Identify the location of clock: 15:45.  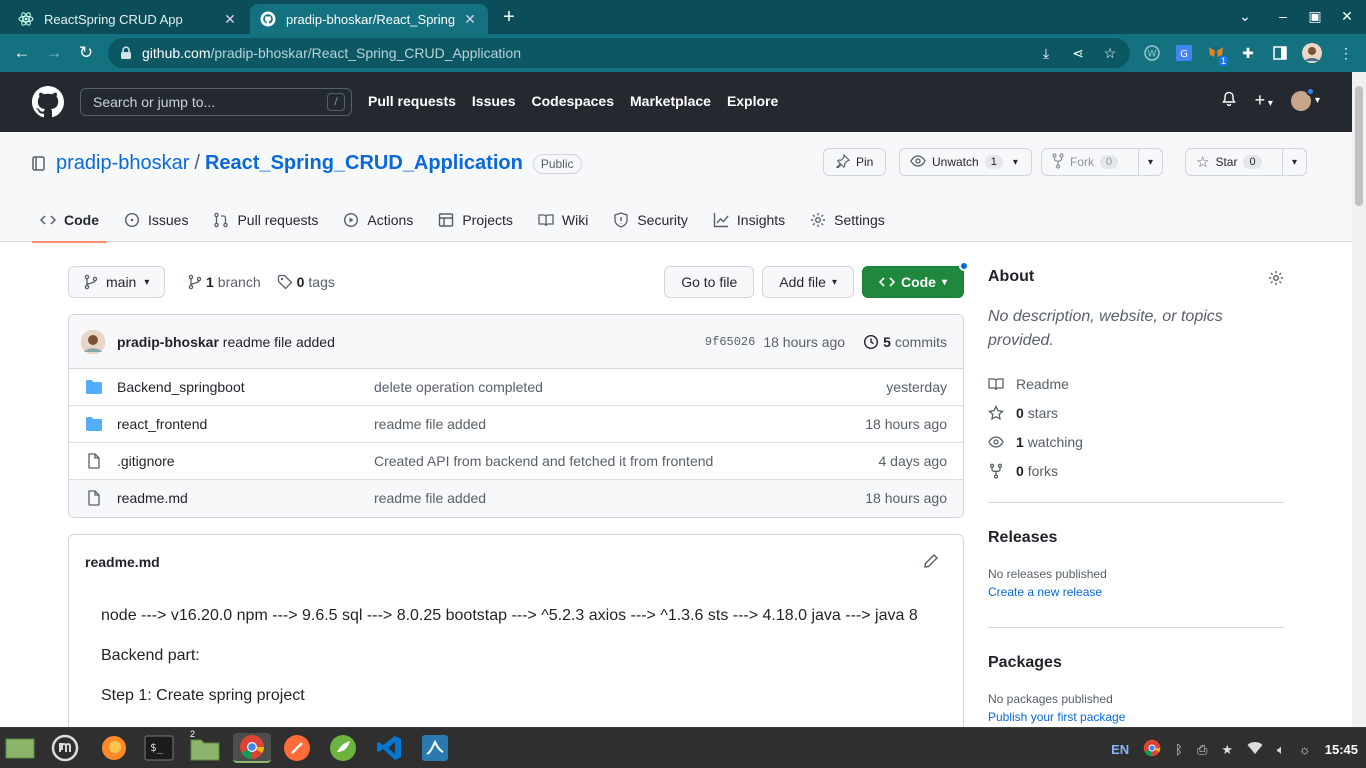
(1341, 749).